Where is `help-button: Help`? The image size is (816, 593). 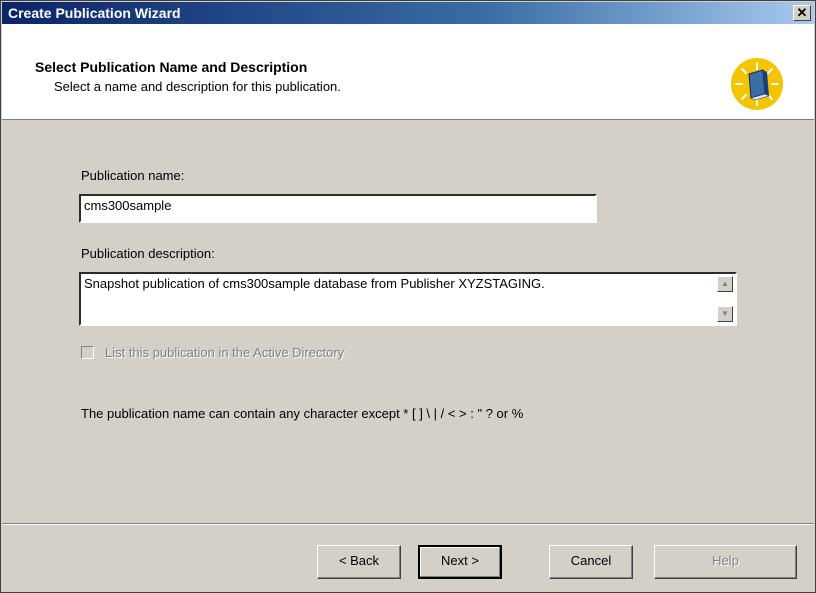 help-button: Help is located at coordinates (725, 562).